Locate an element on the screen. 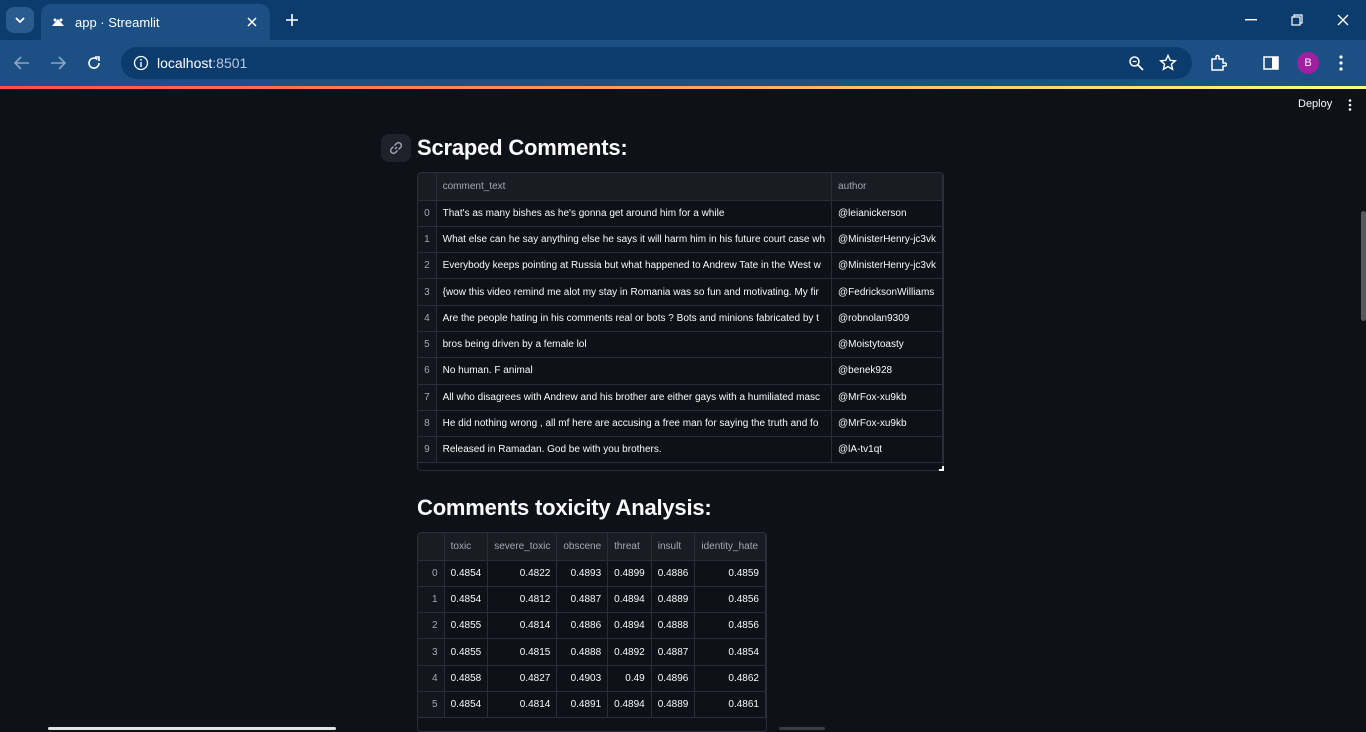  extensions-button is located at coordinates (1218, 63).